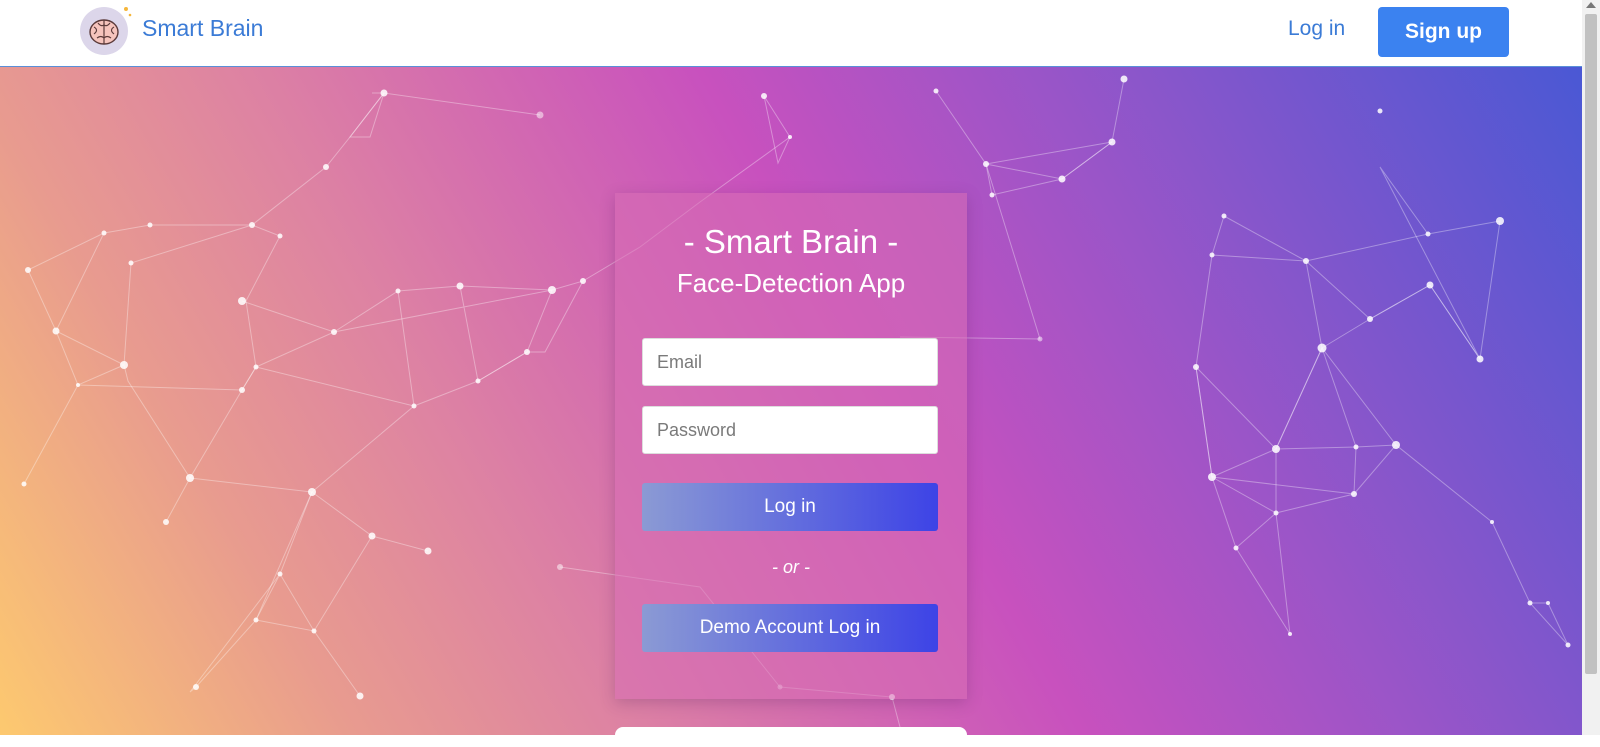  I want to click on logo, so click(106, 32).